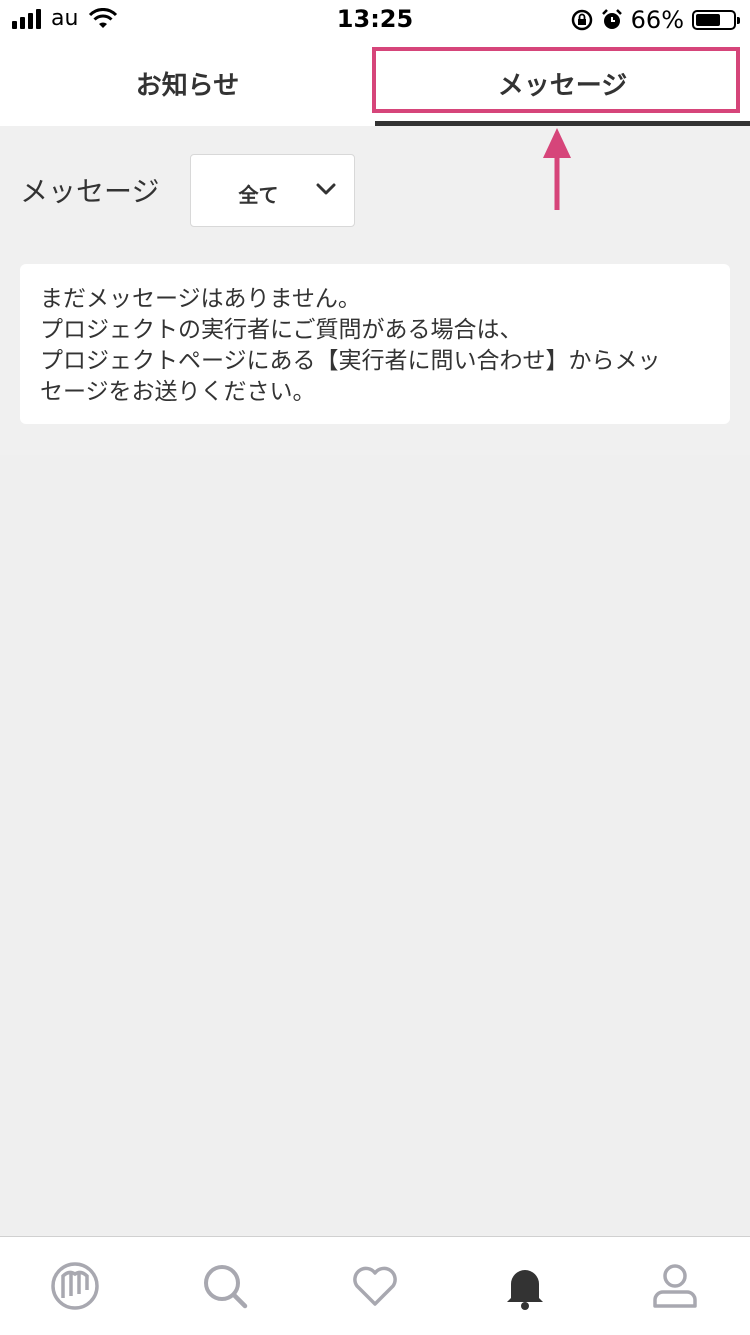 The width and height of the screenshot is (750, 1335). I want to click on search-icon, so click(226, 1287).